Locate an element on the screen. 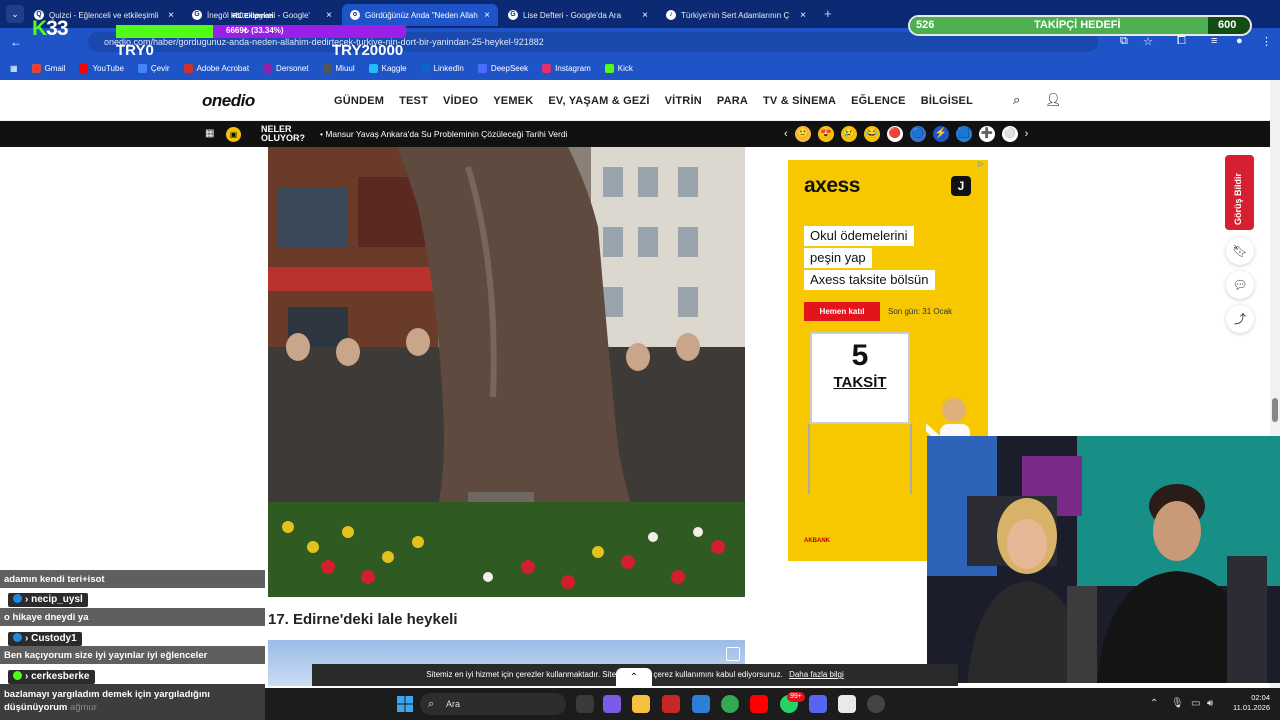  bookmark-add-icon: 🔖︎ is located at coordinates (1240, 251).